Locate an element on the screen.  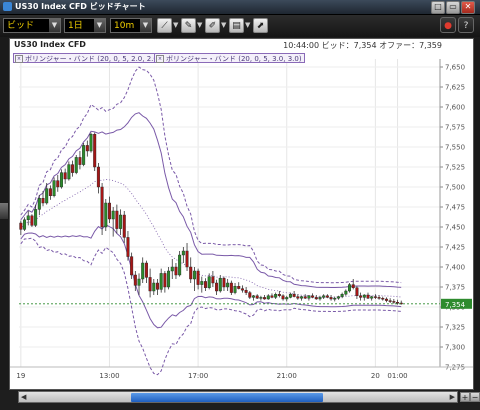
zoom-in-icon: + is located at coordinates (465, 397).